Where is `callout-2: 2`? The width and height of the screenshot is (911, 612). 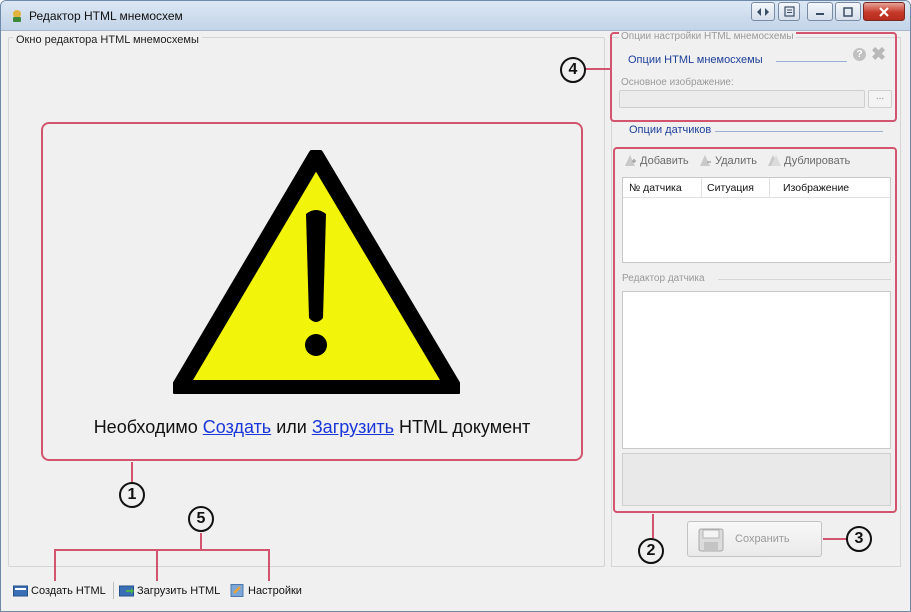
callout-2: 2 is located at coordinates (651, 551).